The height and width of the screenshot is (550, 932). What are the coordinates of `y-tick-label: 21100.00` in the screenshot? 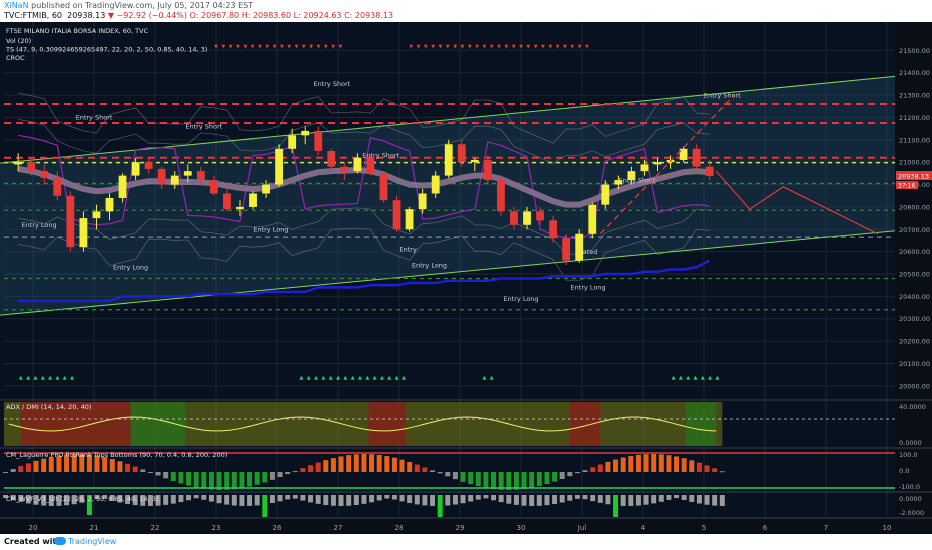 It's located at (914, 140).